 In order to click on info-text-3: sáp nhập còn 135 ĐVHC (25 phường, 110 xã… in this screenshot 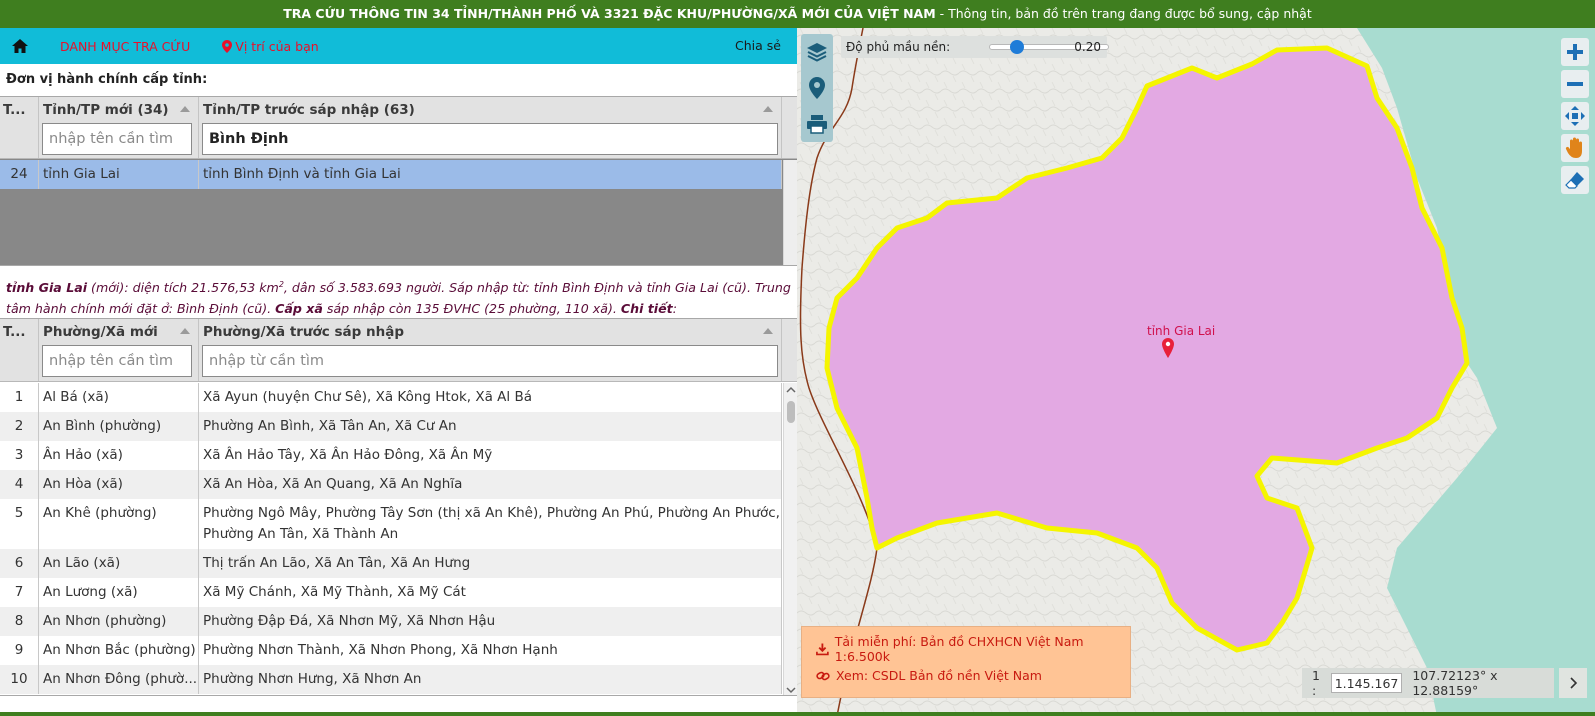, I will do `click(471, 309)`.